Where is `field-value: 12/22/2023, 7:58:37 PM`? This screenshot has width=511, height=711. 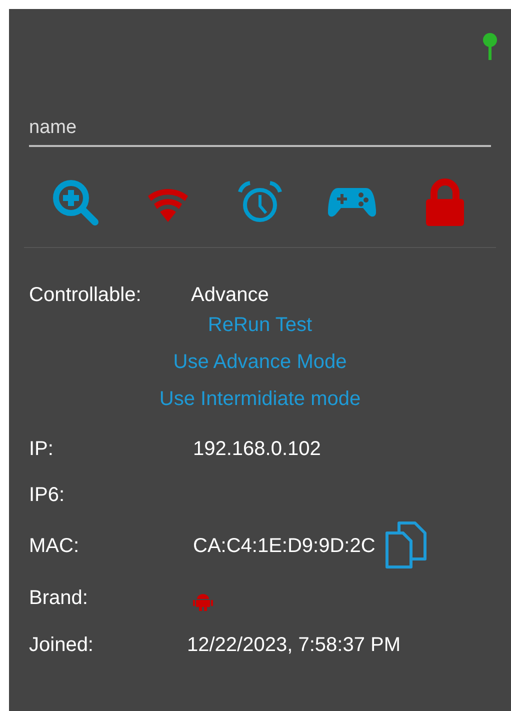
field-value: 12/22/2023, 7:58:37 PM is located at coordinates (293, 645).